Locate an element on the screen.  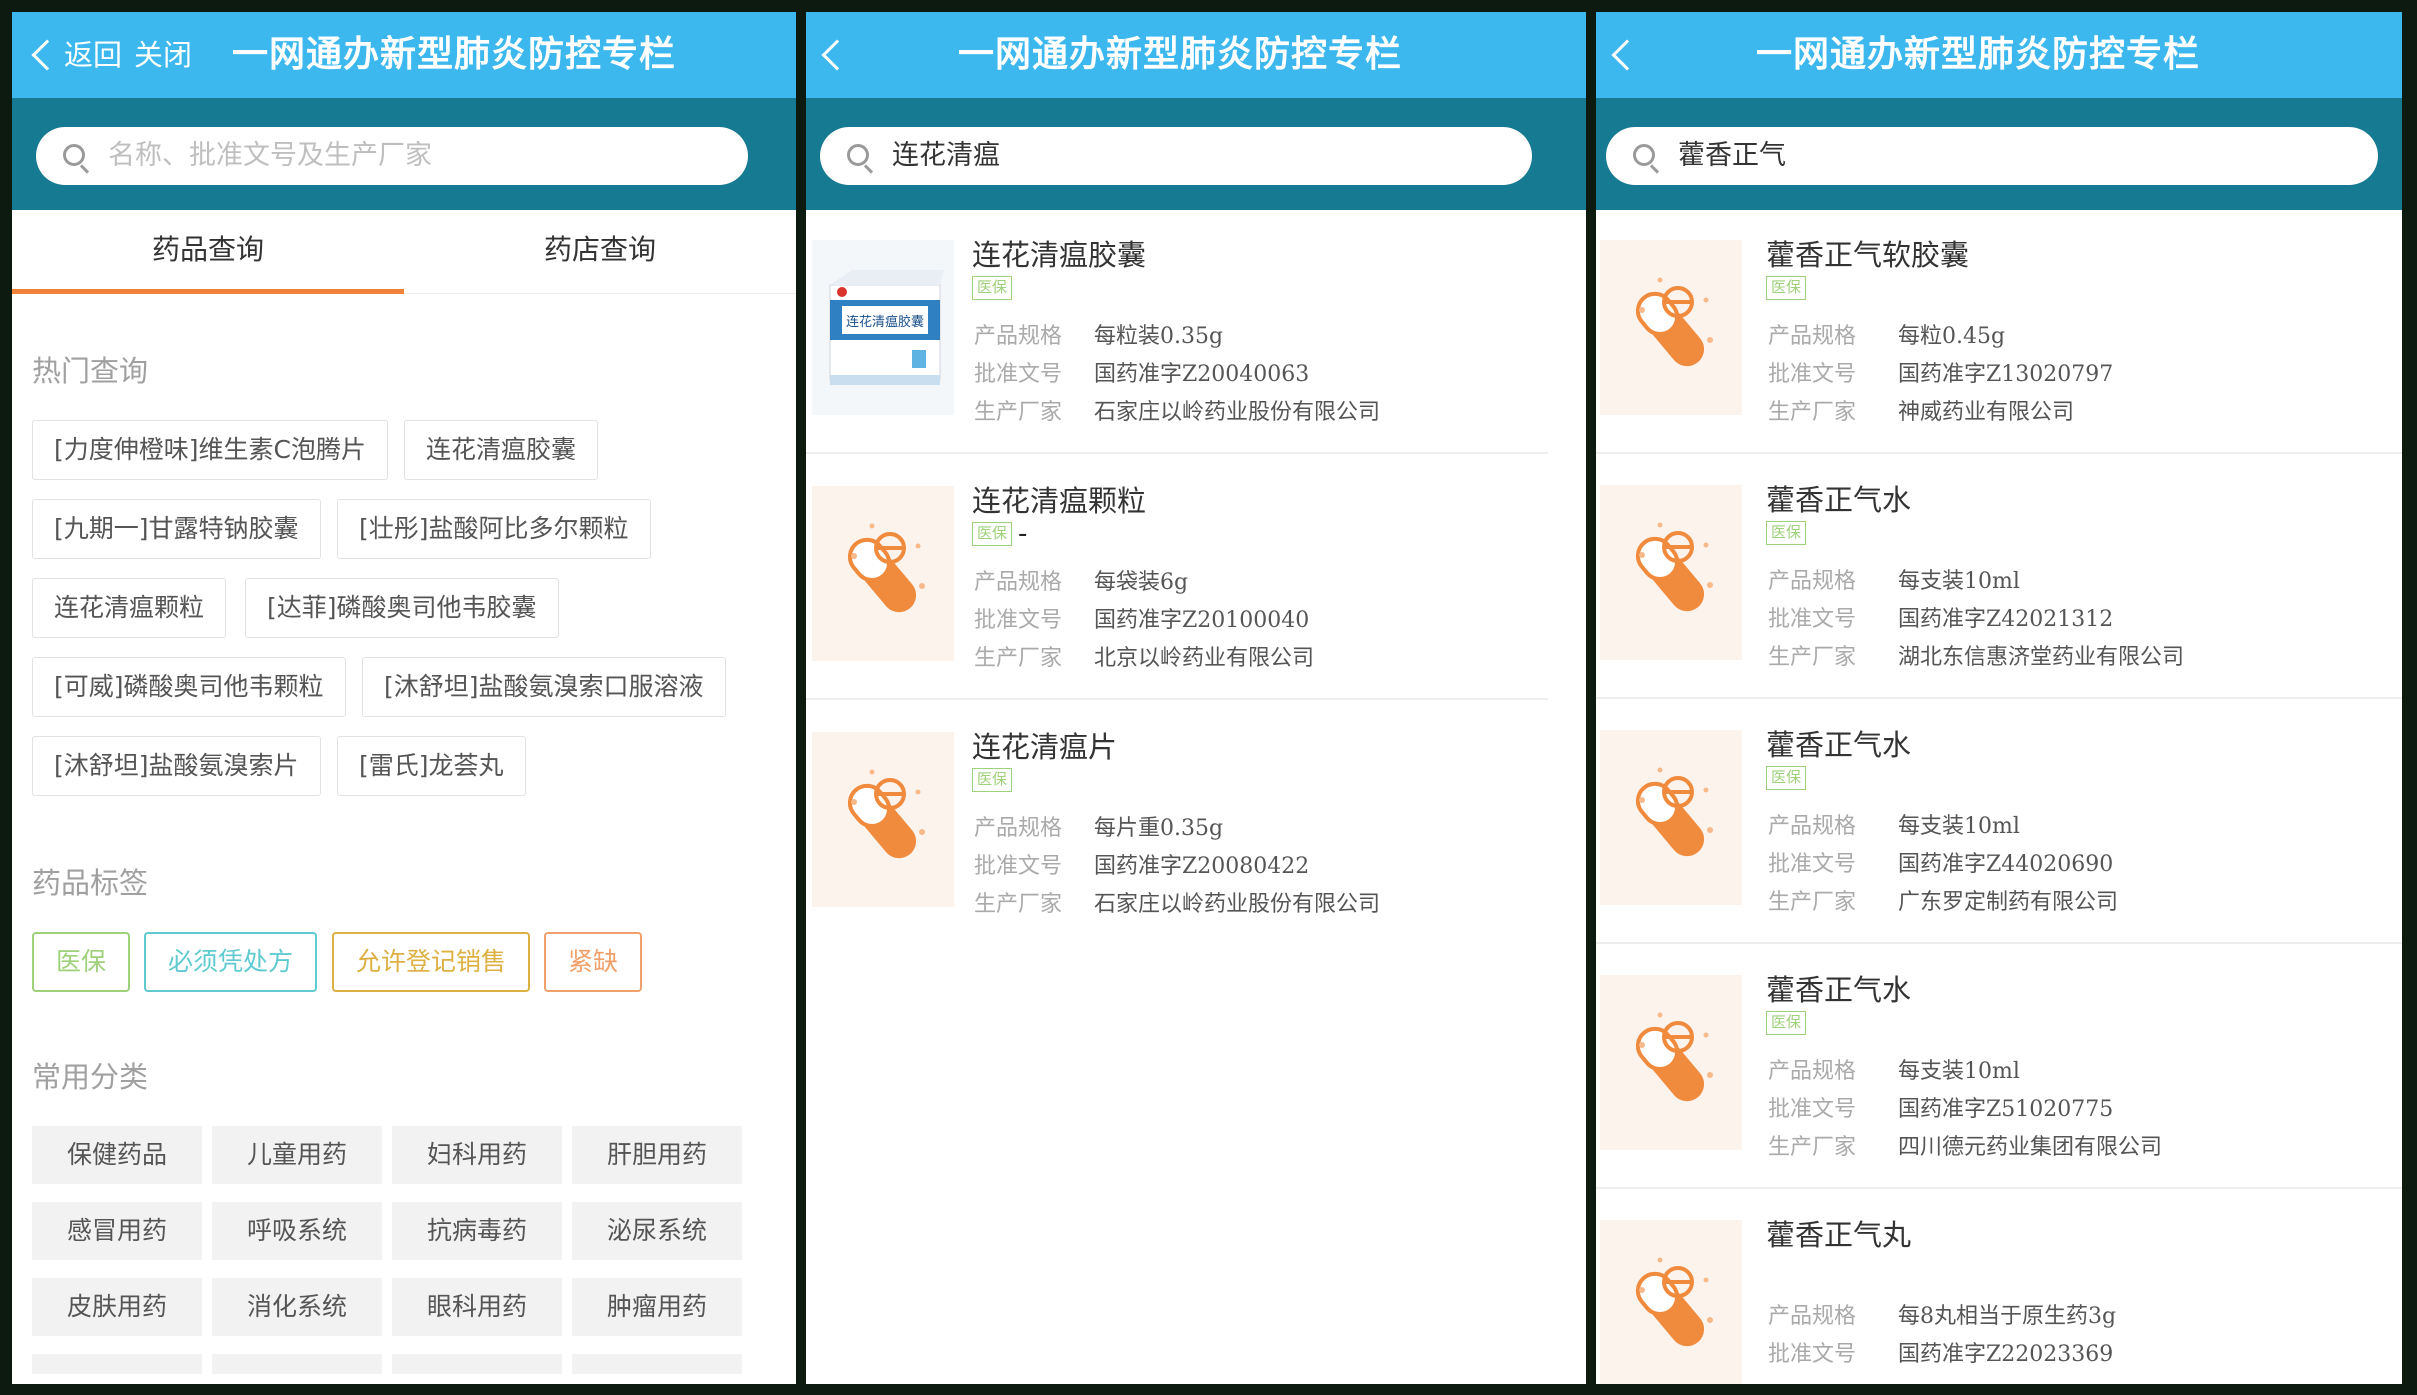
product-name: 藿香正气软胶囊 is located at coordinates (1868, 255).